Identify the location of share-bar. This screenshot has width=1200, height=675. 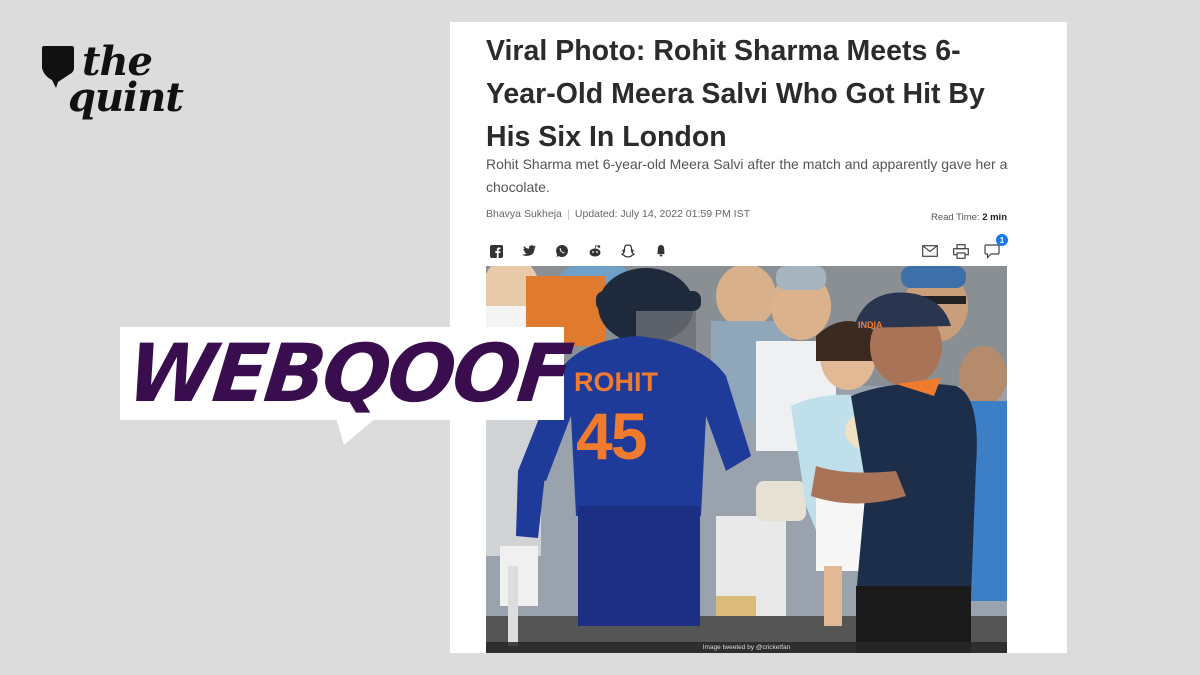
(578, 251).